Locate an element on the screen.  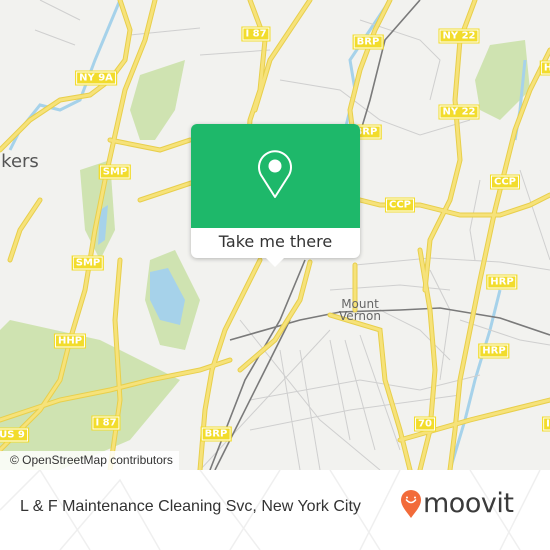
road-shield: I is located at coordinates (546, 424).